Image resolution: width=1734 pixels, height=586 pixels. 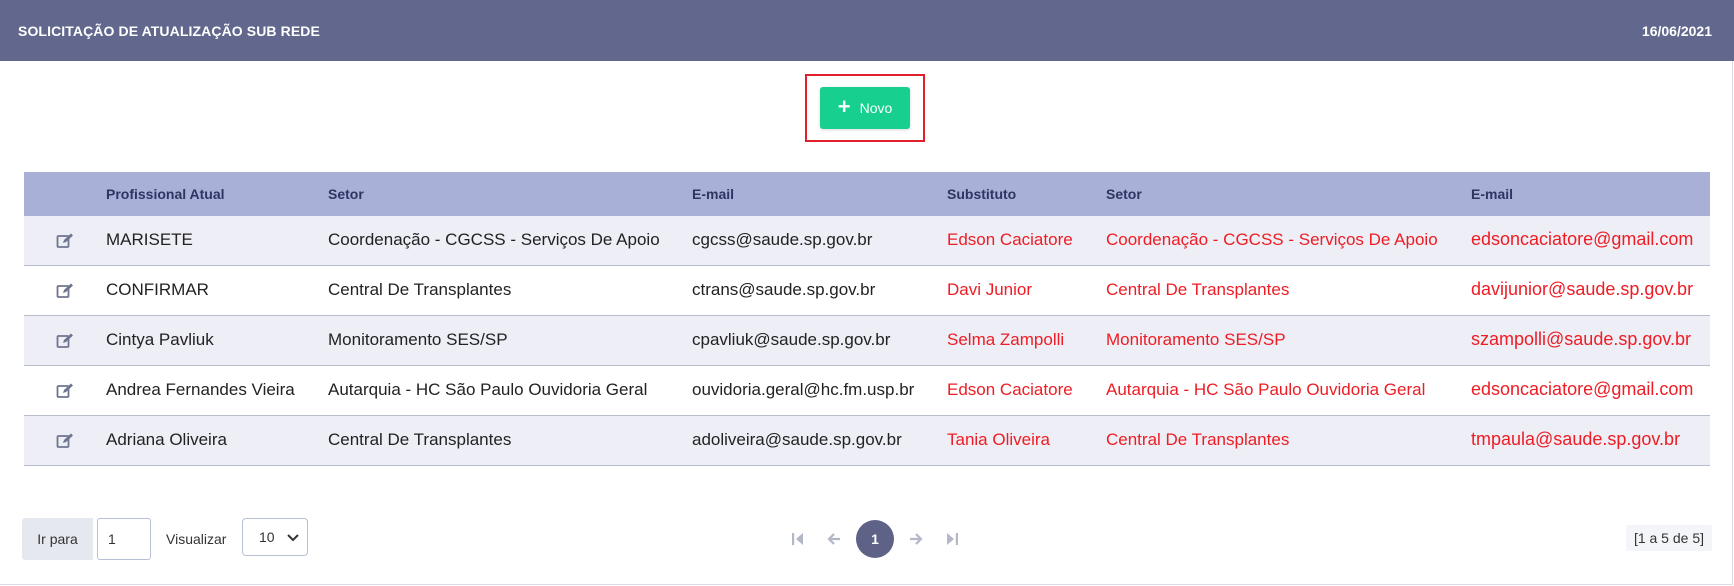 What do you see at coordinates (1676, 30) in the screenshot?
I see `header-date: 16/06/2021` at bounding box center [1676, 30].